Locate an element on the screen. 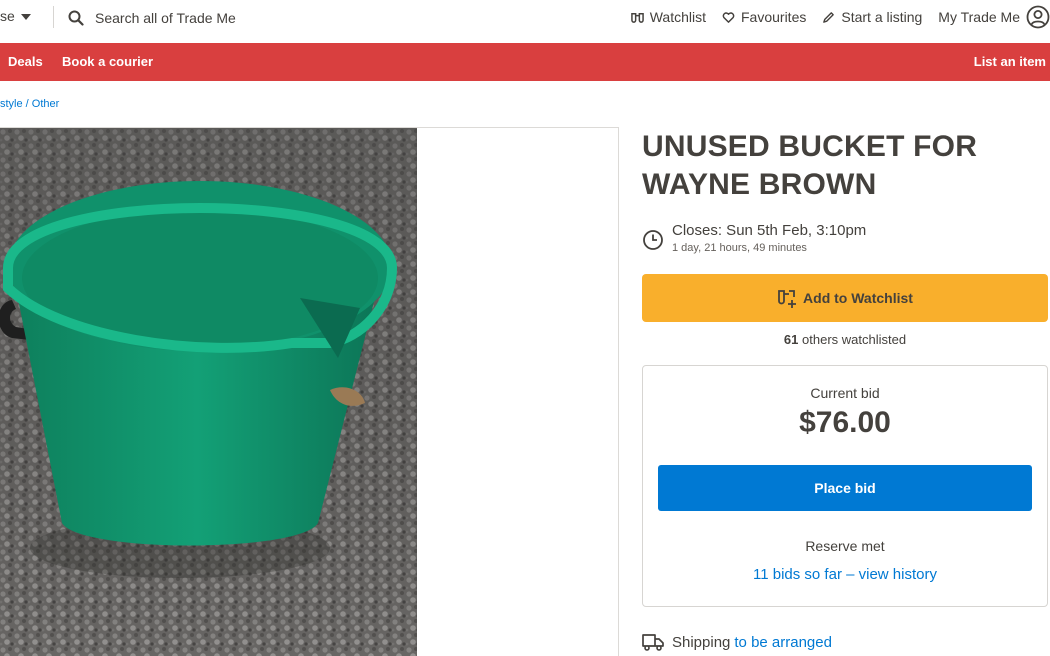  current-bid-label: Current bid is located at coordinates (845, 393).